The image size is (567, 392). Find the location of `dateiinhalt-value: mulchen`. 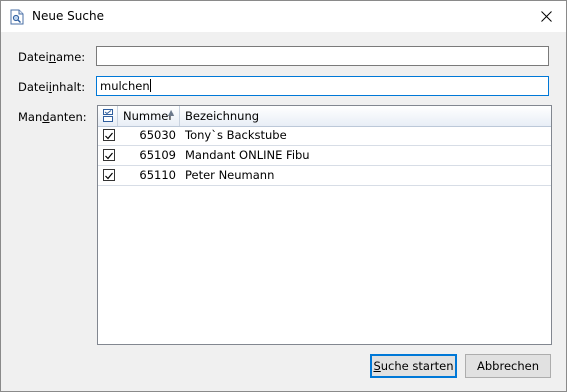

dateiinhalt-value: mulchen is located at coordinates (125, 86).